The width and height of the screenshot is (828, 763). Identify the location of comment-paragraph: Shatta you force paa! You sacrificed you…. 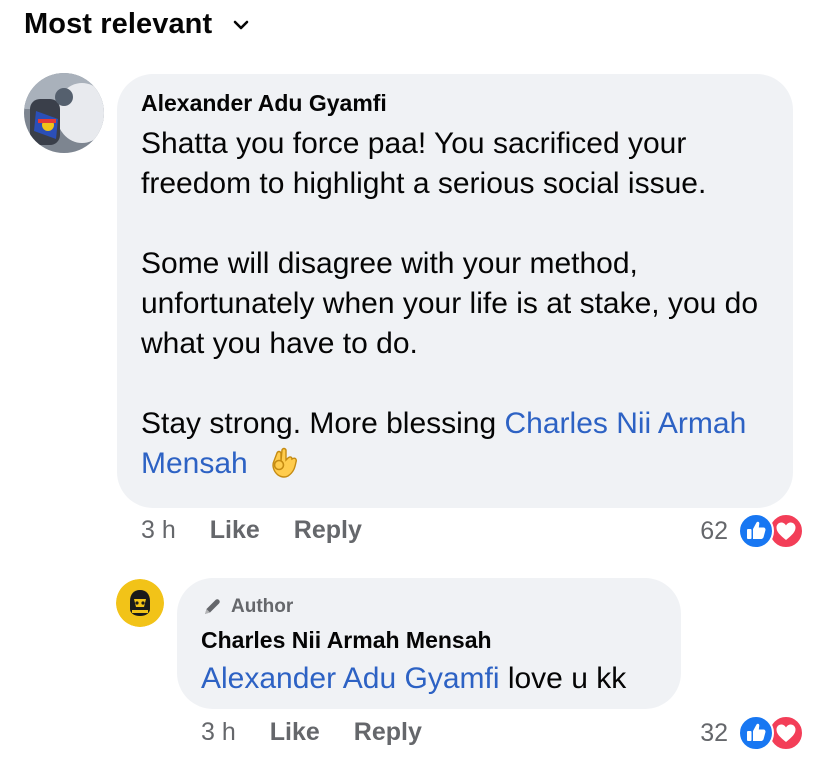
(424, 163).